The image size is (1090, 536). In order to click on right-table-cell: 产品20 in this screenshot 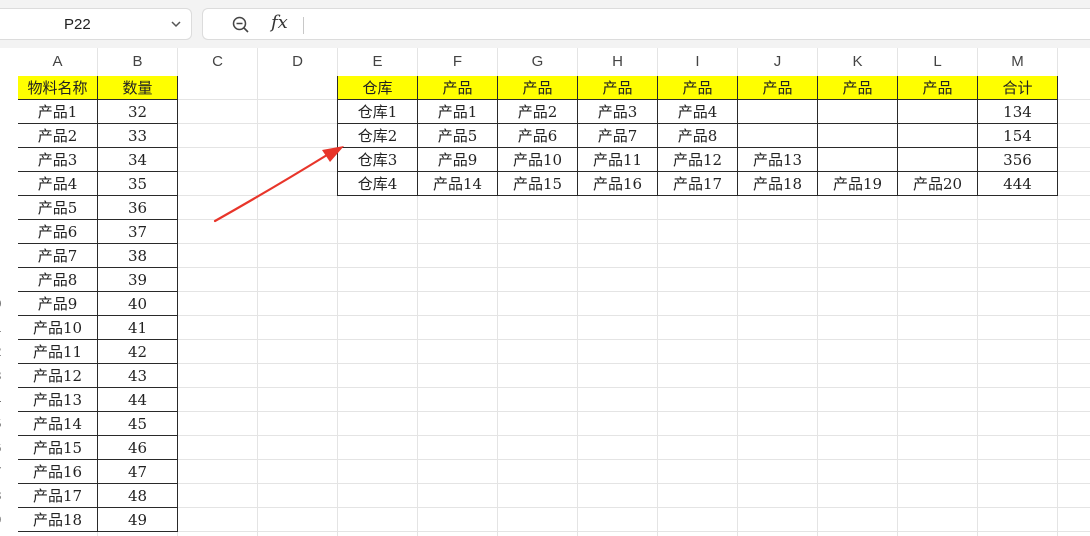, I will do `click(938, 184)`.